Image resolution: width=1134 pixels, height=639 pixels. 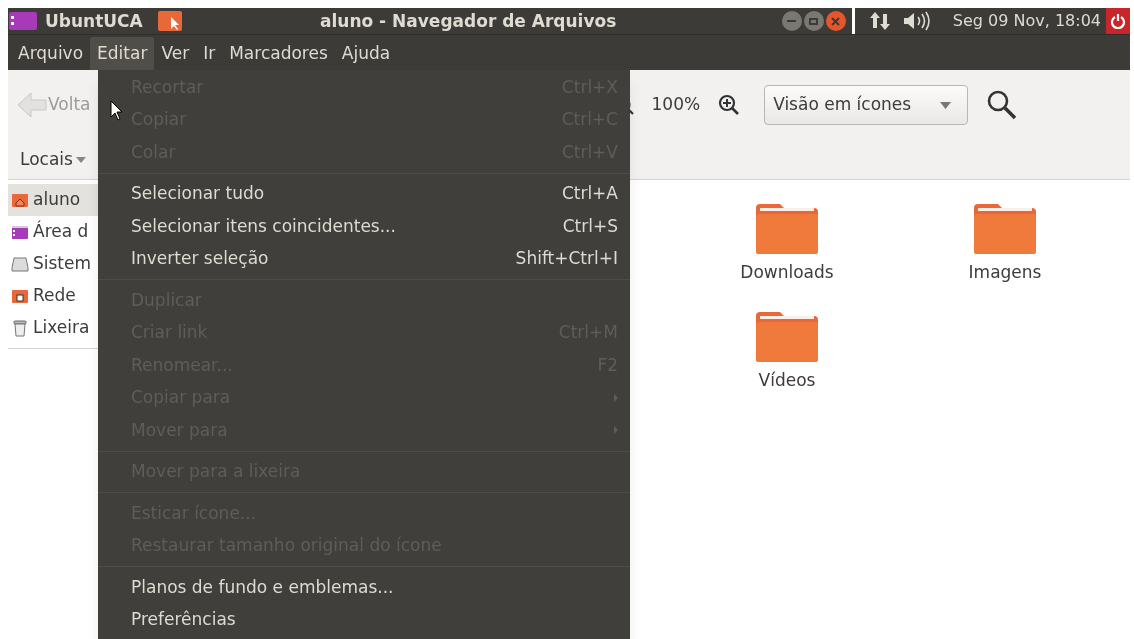 What do you see at coordinates (278, 53) in the screenshot?
I see `menu-item: Marcadores` at bounding box center [278, 53].